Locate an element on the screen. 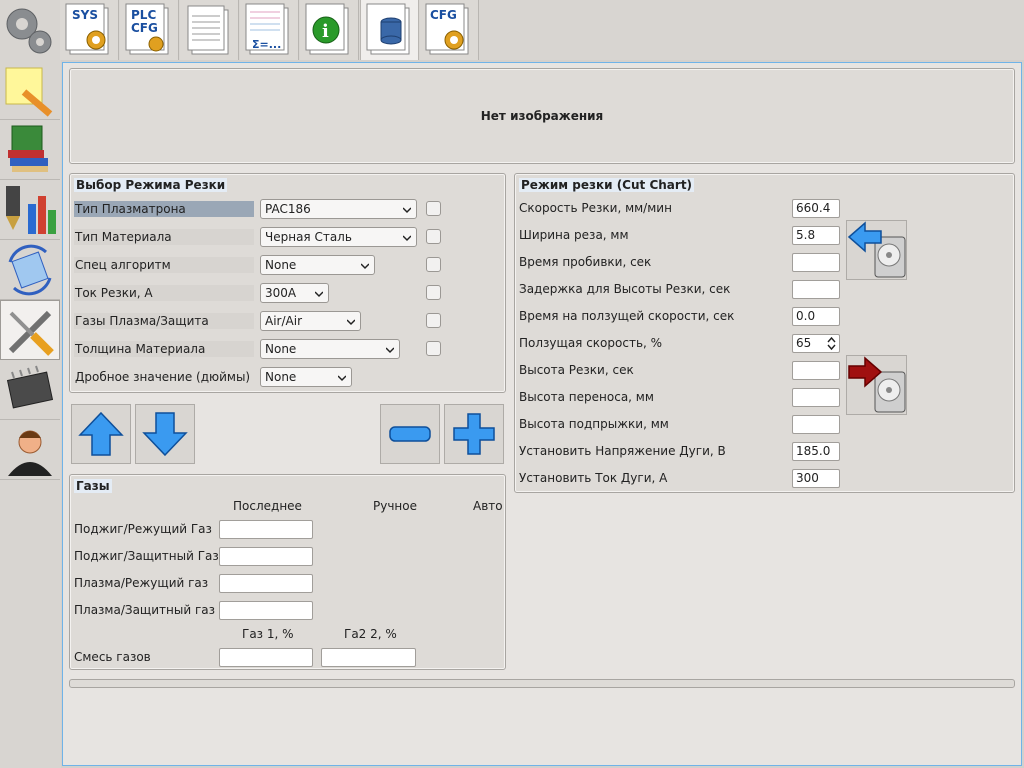  no-image-text: Нет изображения is located at coordinates (542, 116).